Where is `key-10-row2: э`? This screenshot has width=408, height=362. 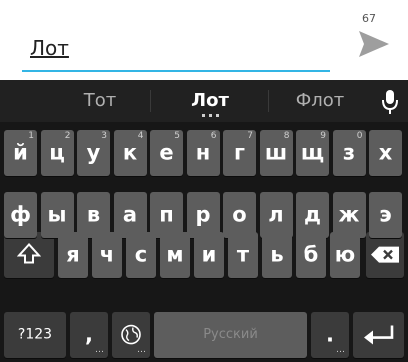
key-10-row2: э is located at coordinates (385, 215).